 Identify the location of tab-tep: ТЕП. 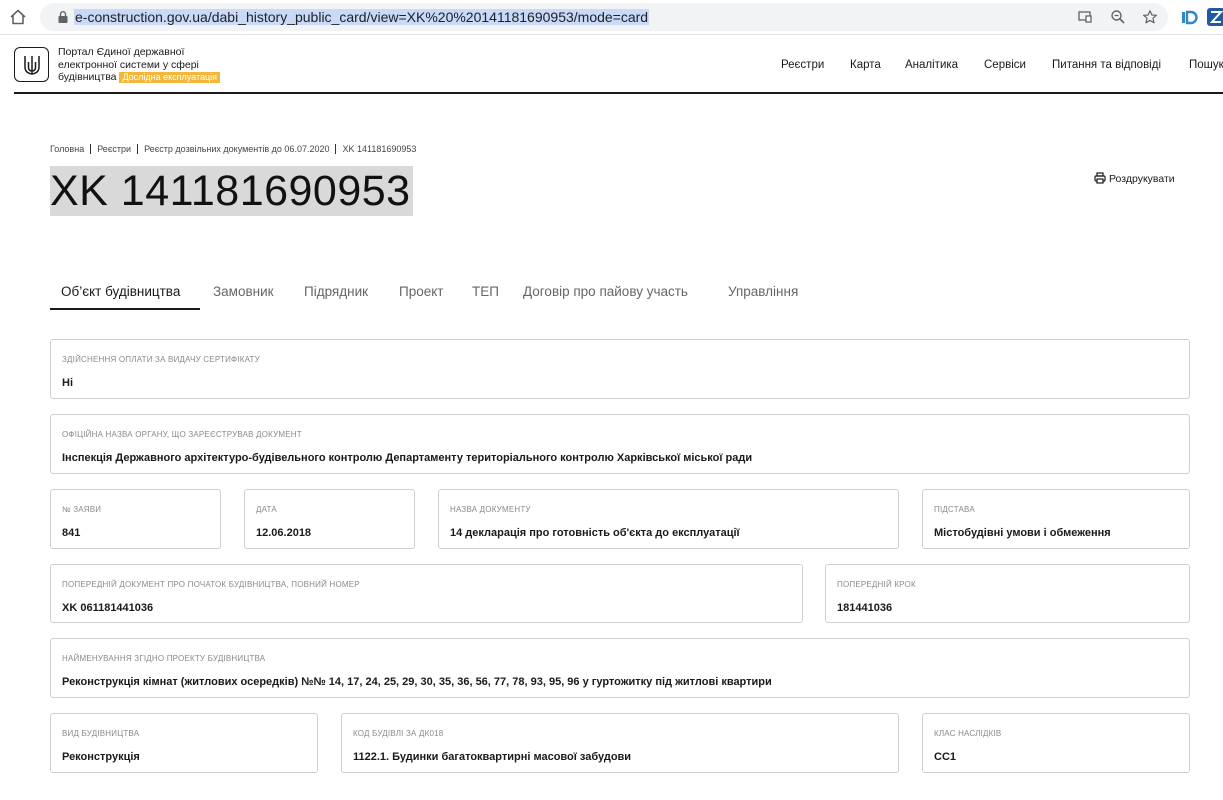
(485, 291).